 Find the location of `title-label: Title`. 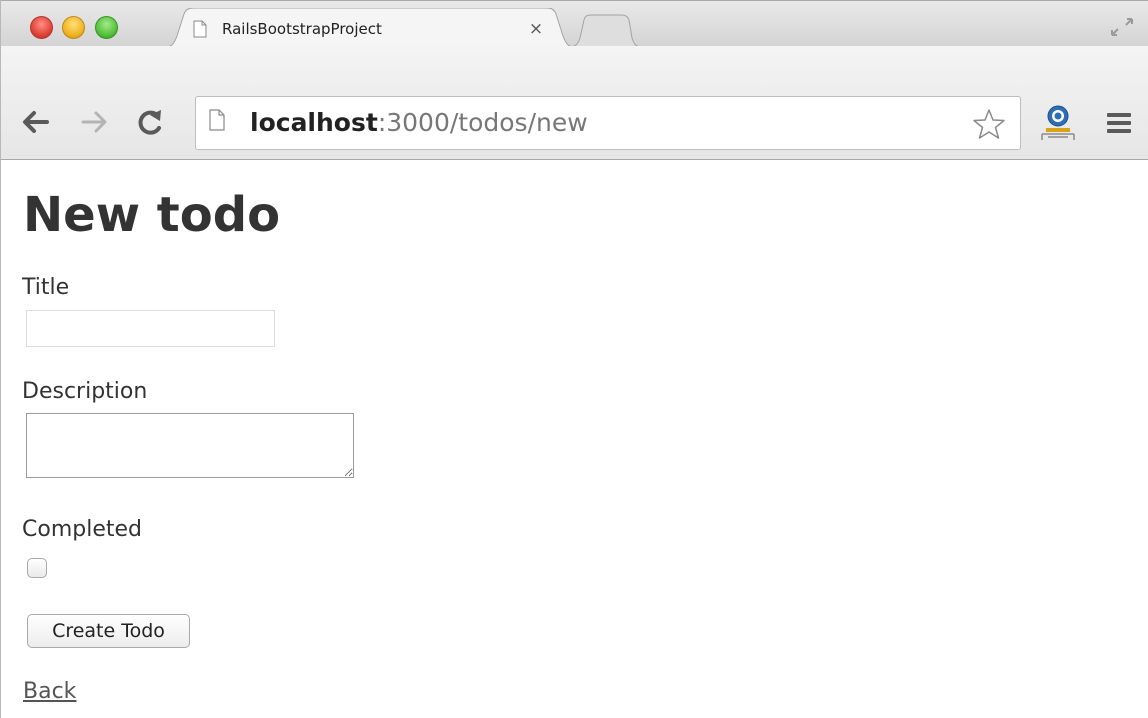

title-label: Title is located at coordinates (46, 287).